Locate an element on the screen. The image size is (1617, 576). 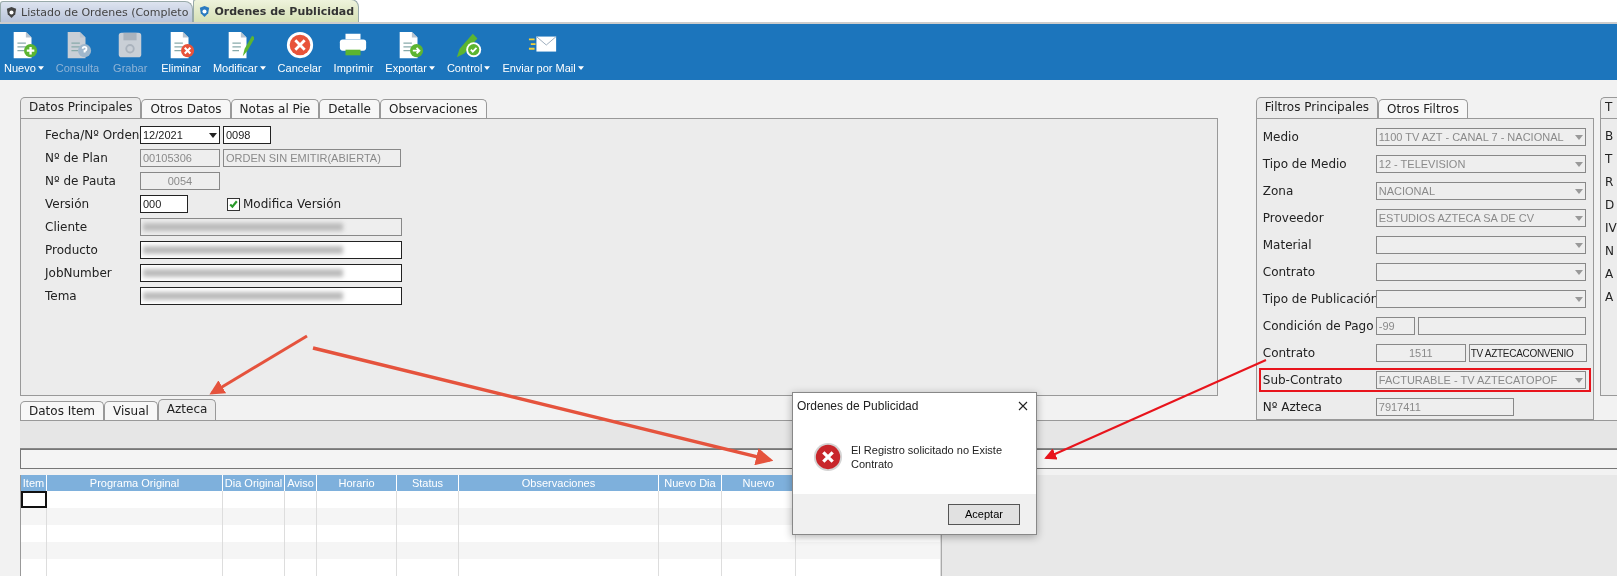
dialog-title: Ordenes de Publicidad is located at coordinates (858, 406).